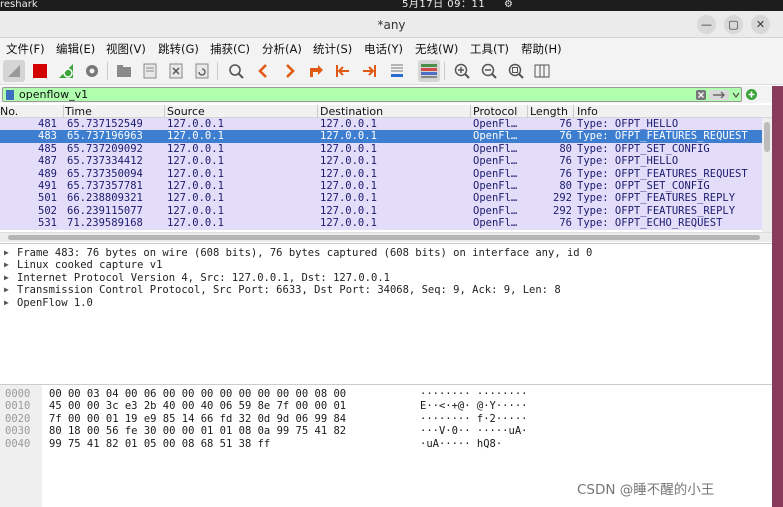 The width and height of the screenshot is (783, 507). Describe the element at coordinates (47, 210) in the screenshot. I see `packet-no: 502` at that location.